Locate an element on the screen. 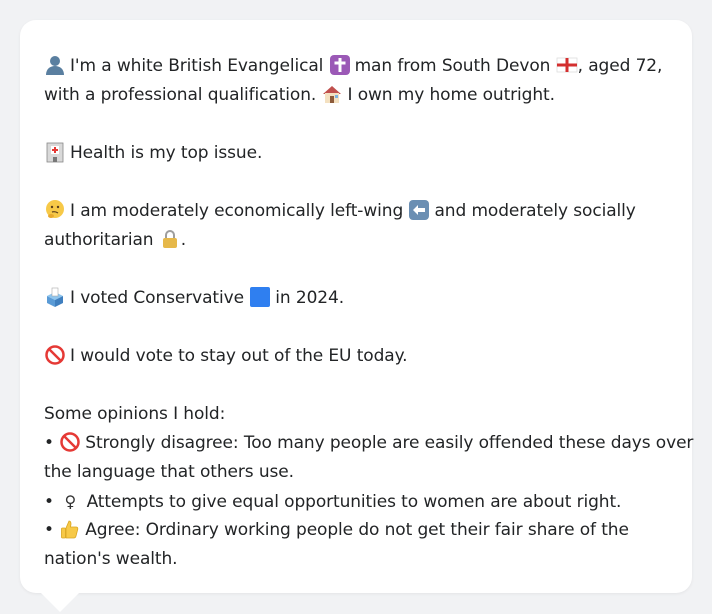 Image resolution: width=712 pixels, height=614 pixels. thinking-face-icon is located at coordinates (55, 210).